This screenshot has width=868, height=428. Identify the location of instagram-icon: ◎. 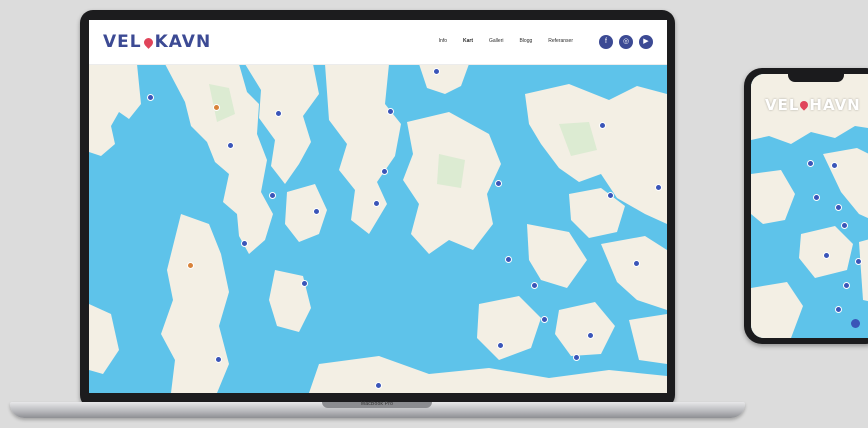
(626, 42).